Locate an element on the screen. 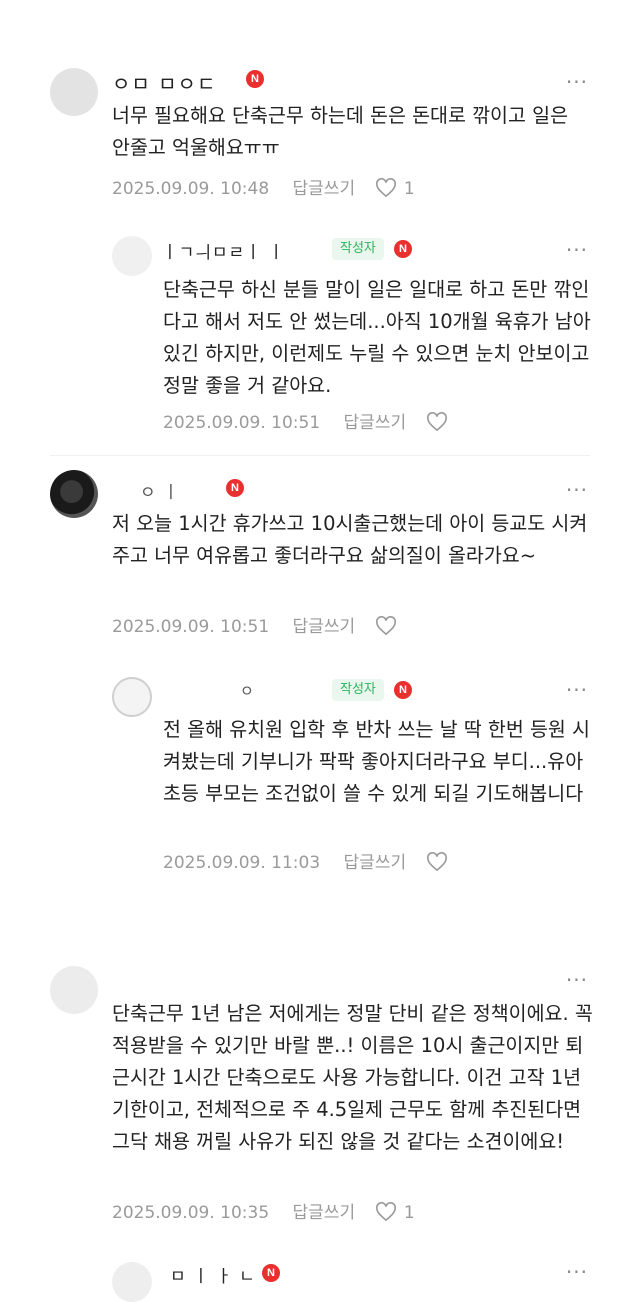 The image size is (640, 1302). comment-nickname: ㅁ ㅣ ㅏ ㄴ is located at coordinates (213, 1274).